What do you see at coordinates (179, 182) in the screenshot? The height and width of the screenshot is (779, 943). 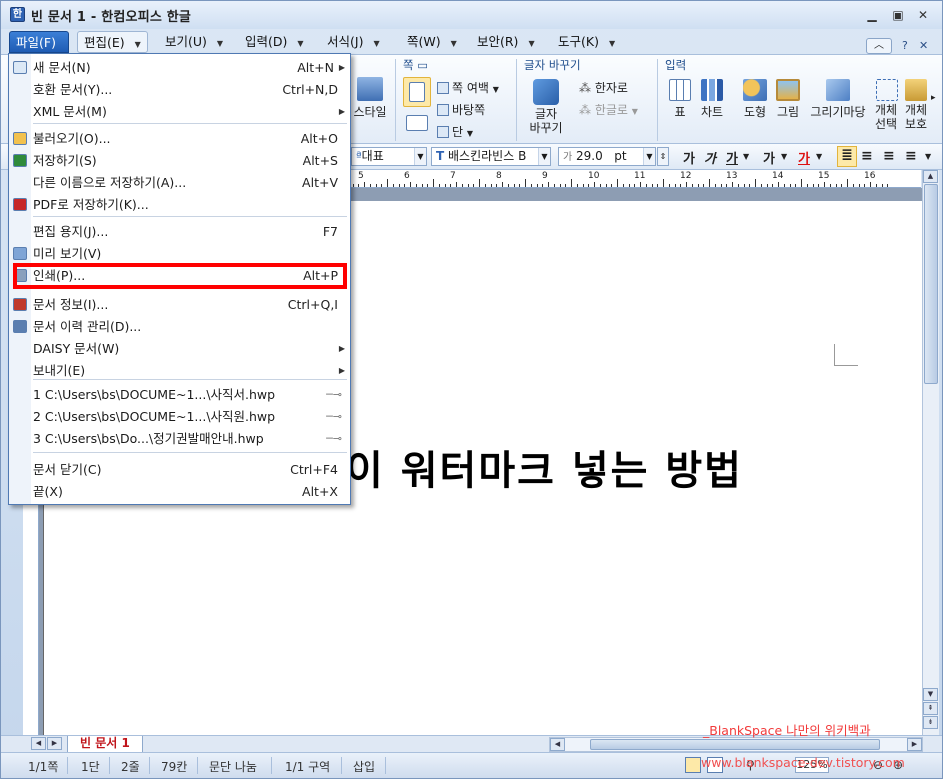 I see `file-menu-item: 다른 이름으로 저장하기(A)... Alt+V` at bounding box center [179, 182].